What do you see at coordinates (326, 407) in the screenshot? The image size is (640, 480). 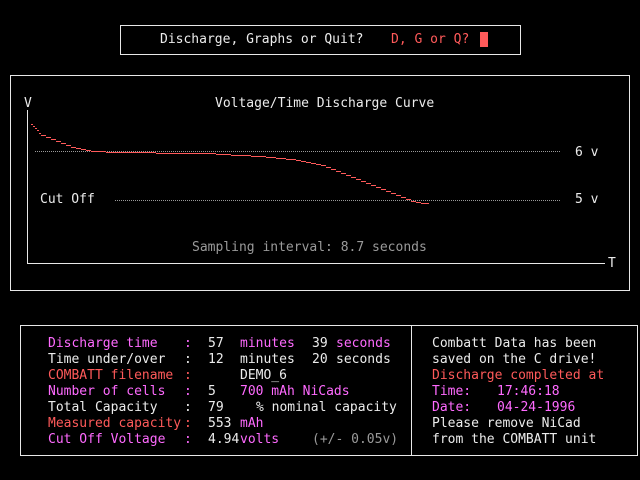 I see `total-capacity-unit: % nominal capacity` at bounding box center [326, 407].